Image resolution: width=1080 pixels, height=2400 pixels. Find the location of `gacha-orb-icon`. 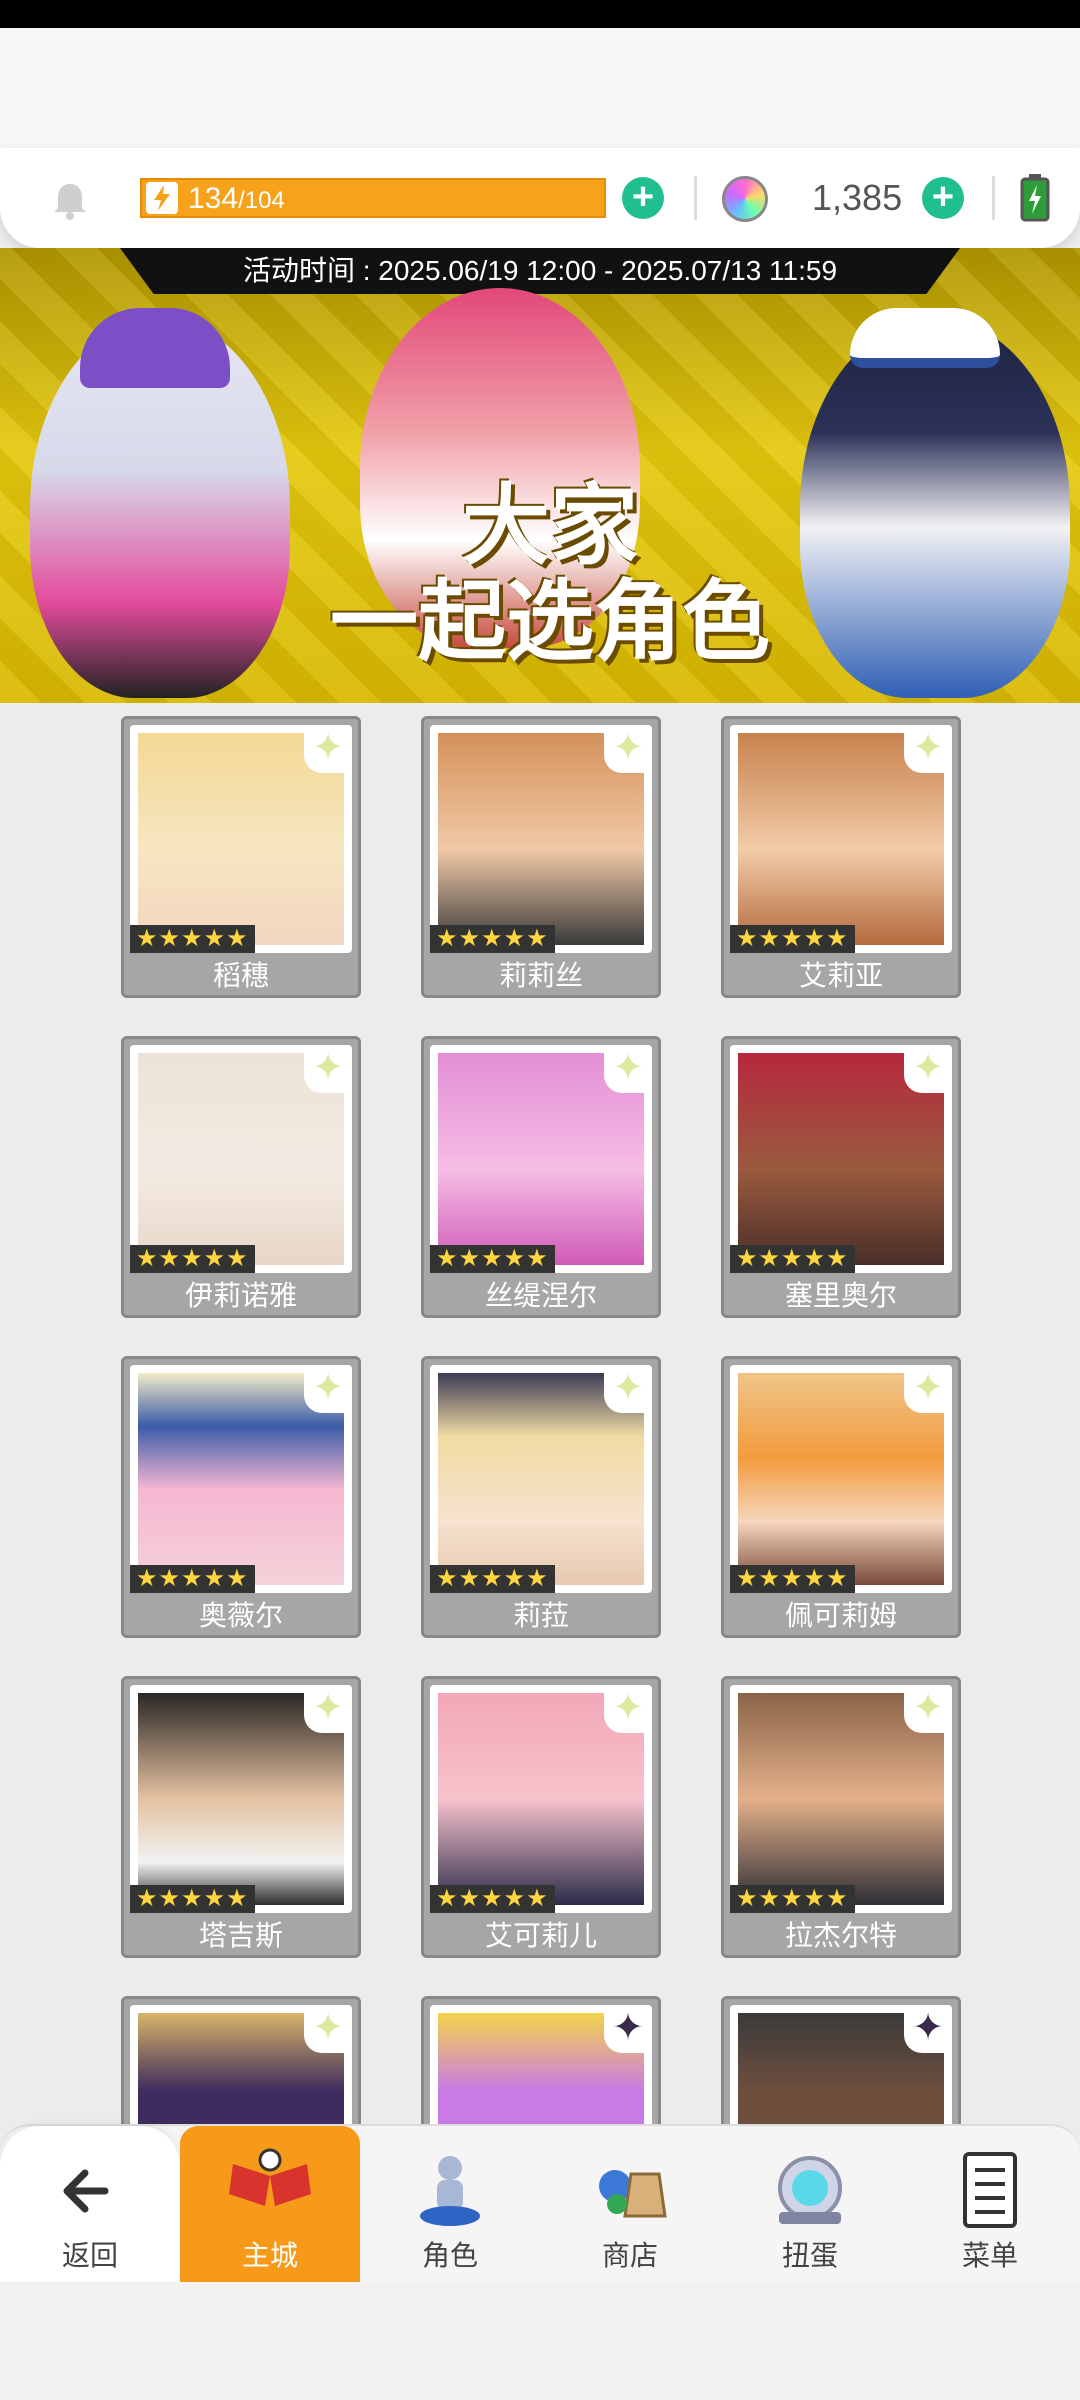

gacha-orb-icon is located at coordinates (810, 2190).